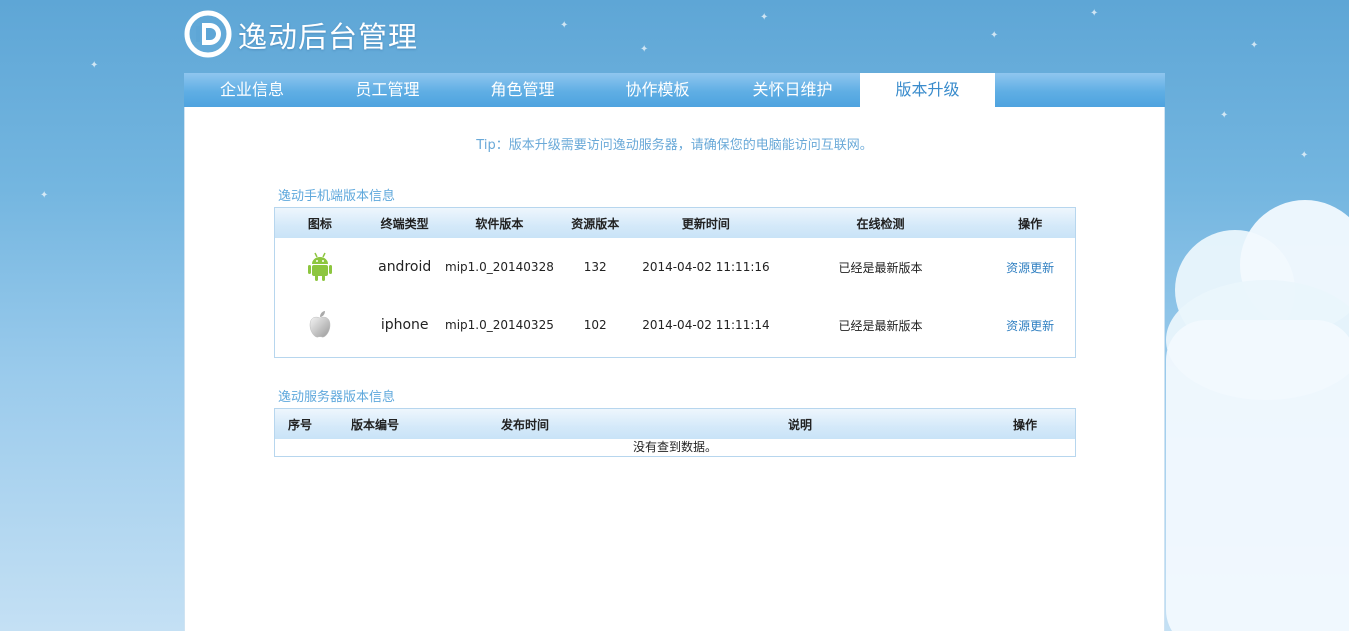 The height and width of the screenshot is (631, 1349). Describe the element at coordinates (405, 267) in the screenshot. I see `device-type: android` at that location.